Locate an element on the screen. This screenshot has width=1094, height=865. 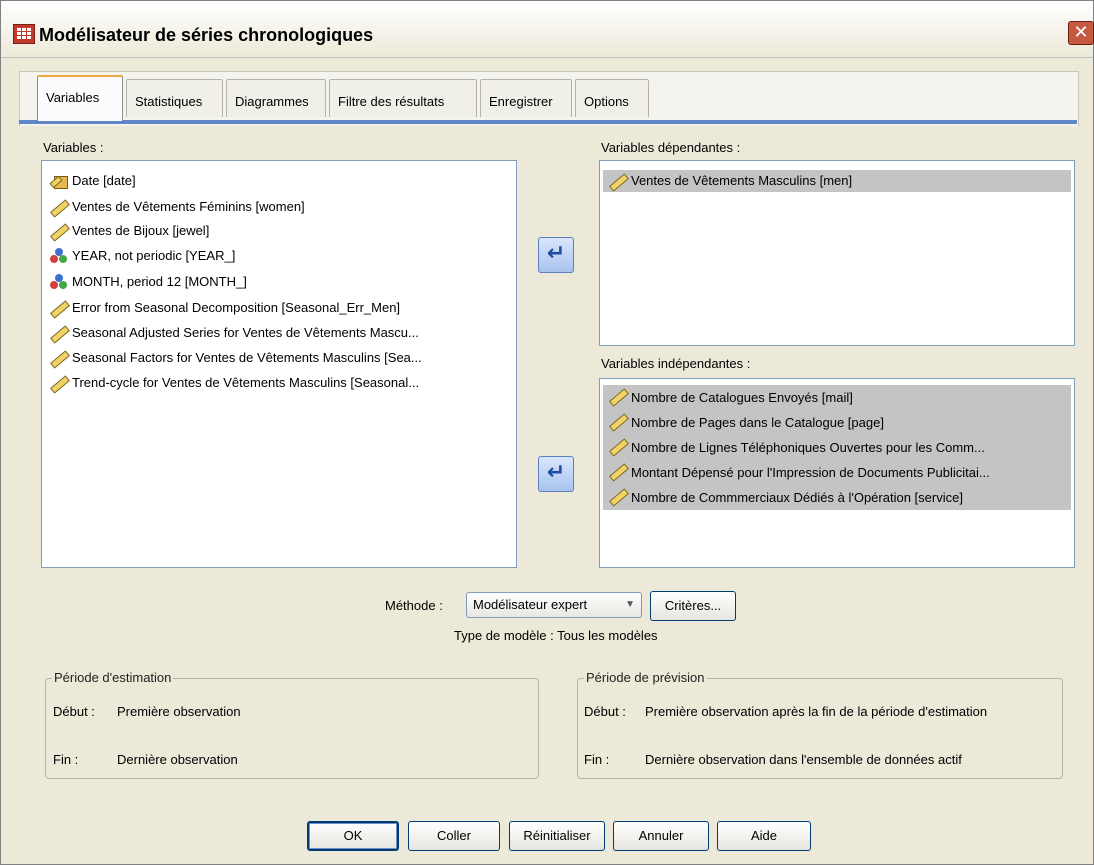
method-label: Méthode : is located at coordinates (414, 605).